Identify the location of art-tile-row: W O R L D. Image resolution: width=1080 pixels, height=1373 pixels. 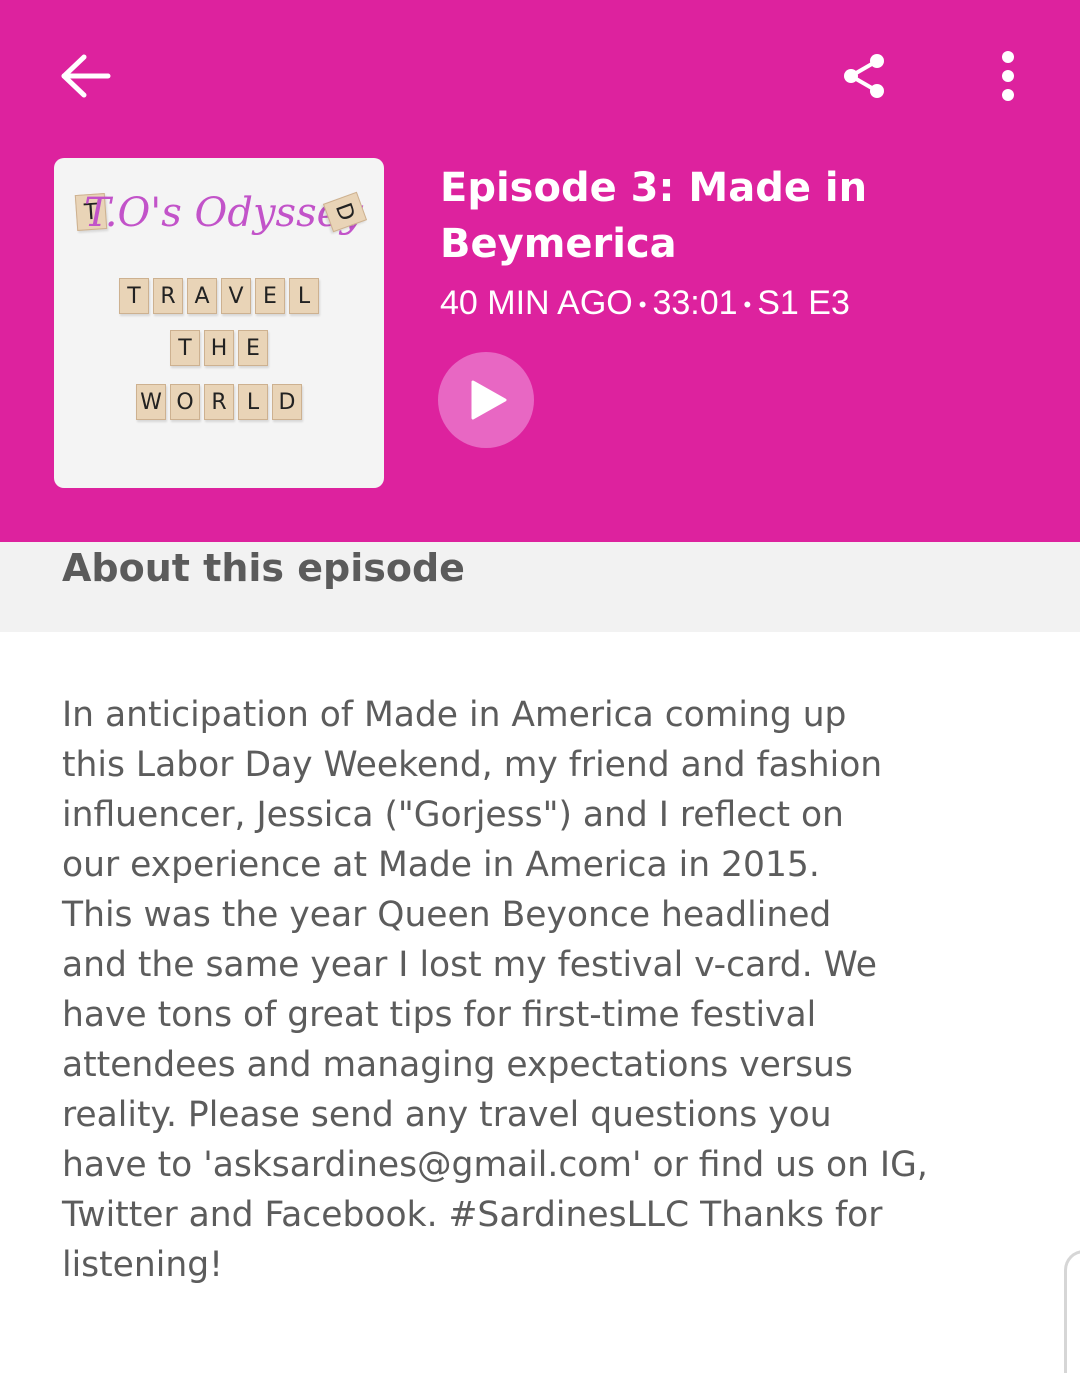
(219, 402).